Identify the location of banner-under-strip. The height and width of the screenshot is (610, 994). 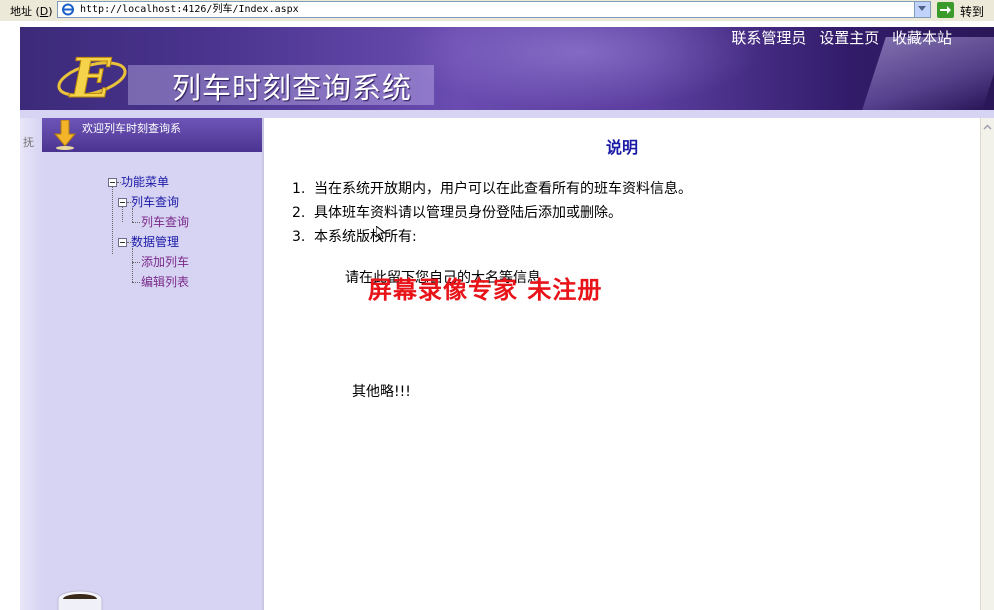
(507, 114).